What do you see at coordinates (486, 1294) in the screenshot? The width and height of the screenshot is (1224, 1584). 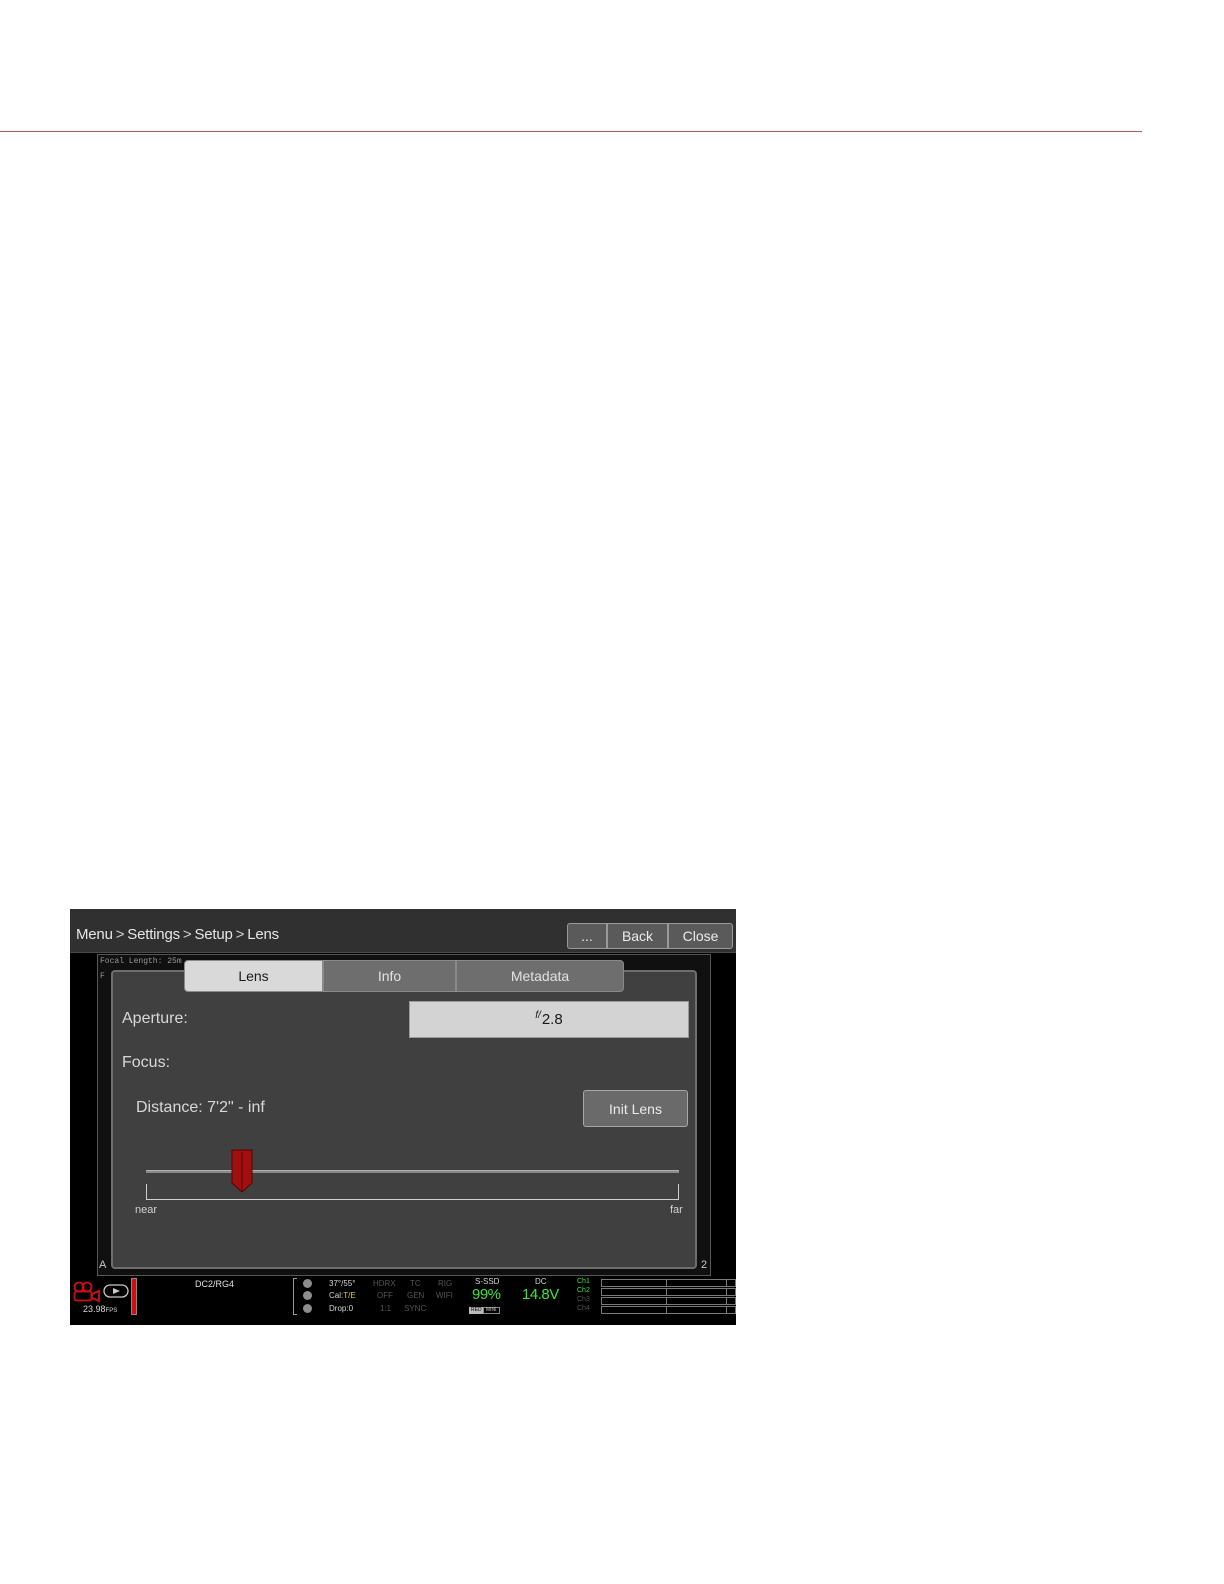 I see `media-percent: 99%` at bounding box center [486, 1294].